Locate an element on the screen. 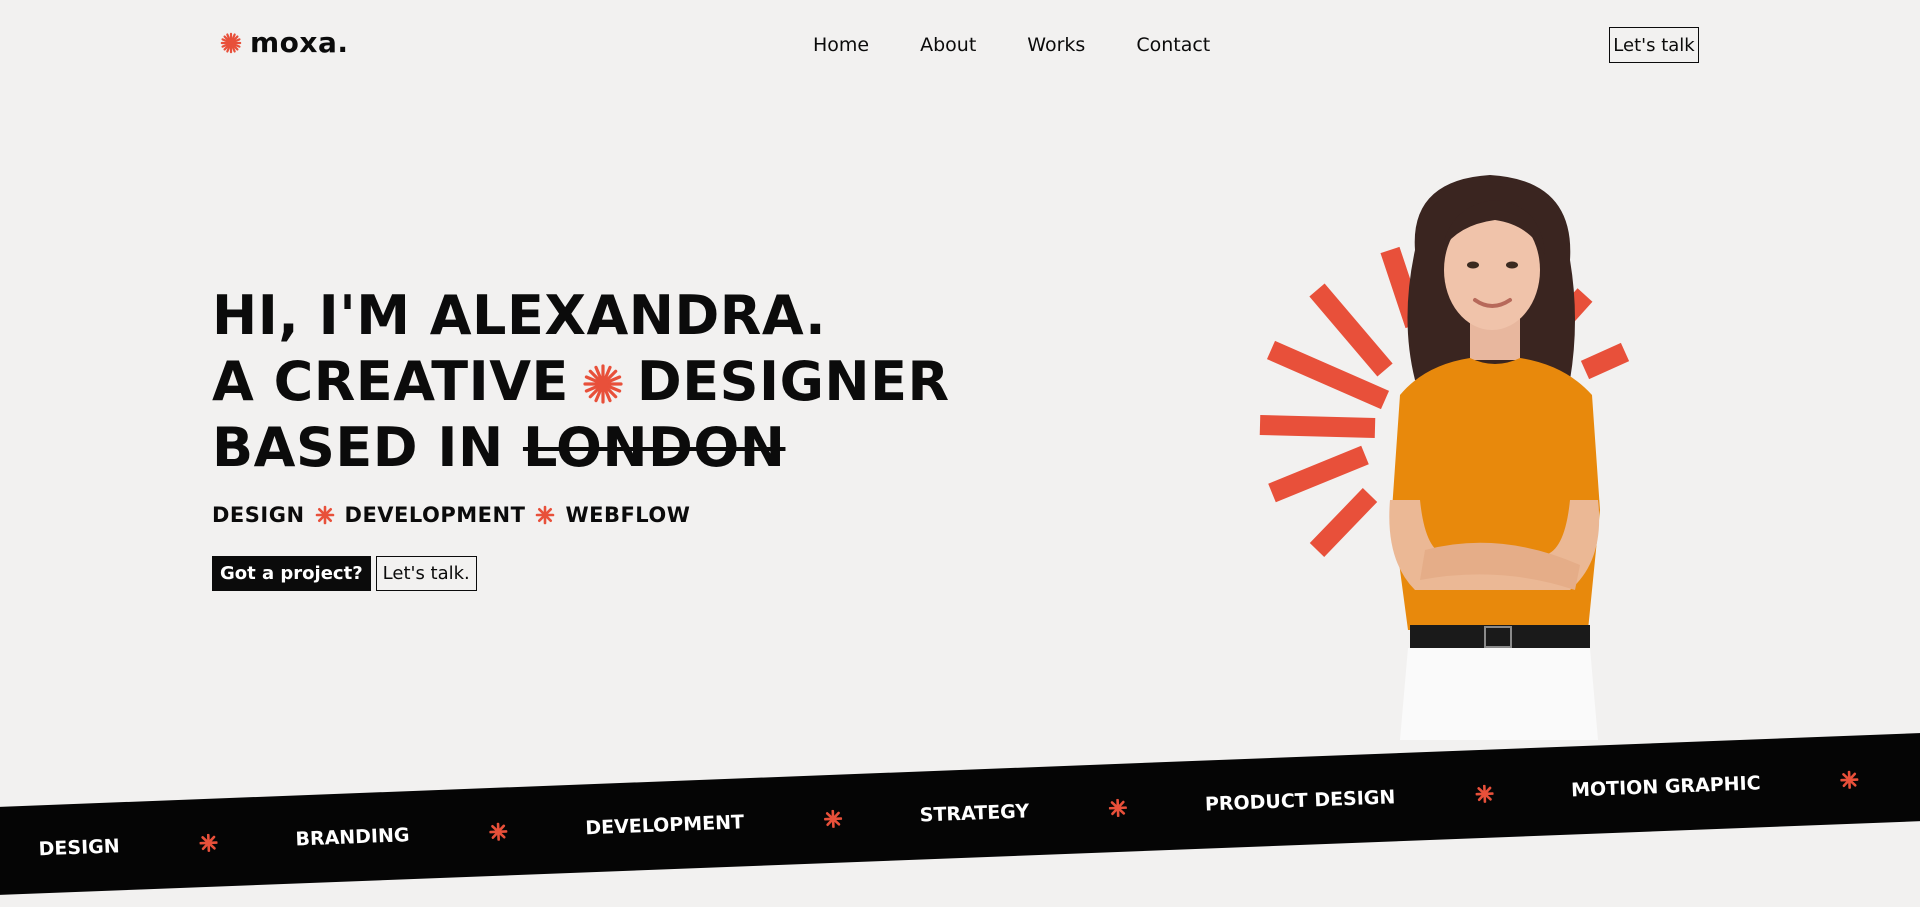 The height and width of the screenshot is (907, 1920). ticker-label: PRODUCT DESIGN is located at coordinates (1300, 801).